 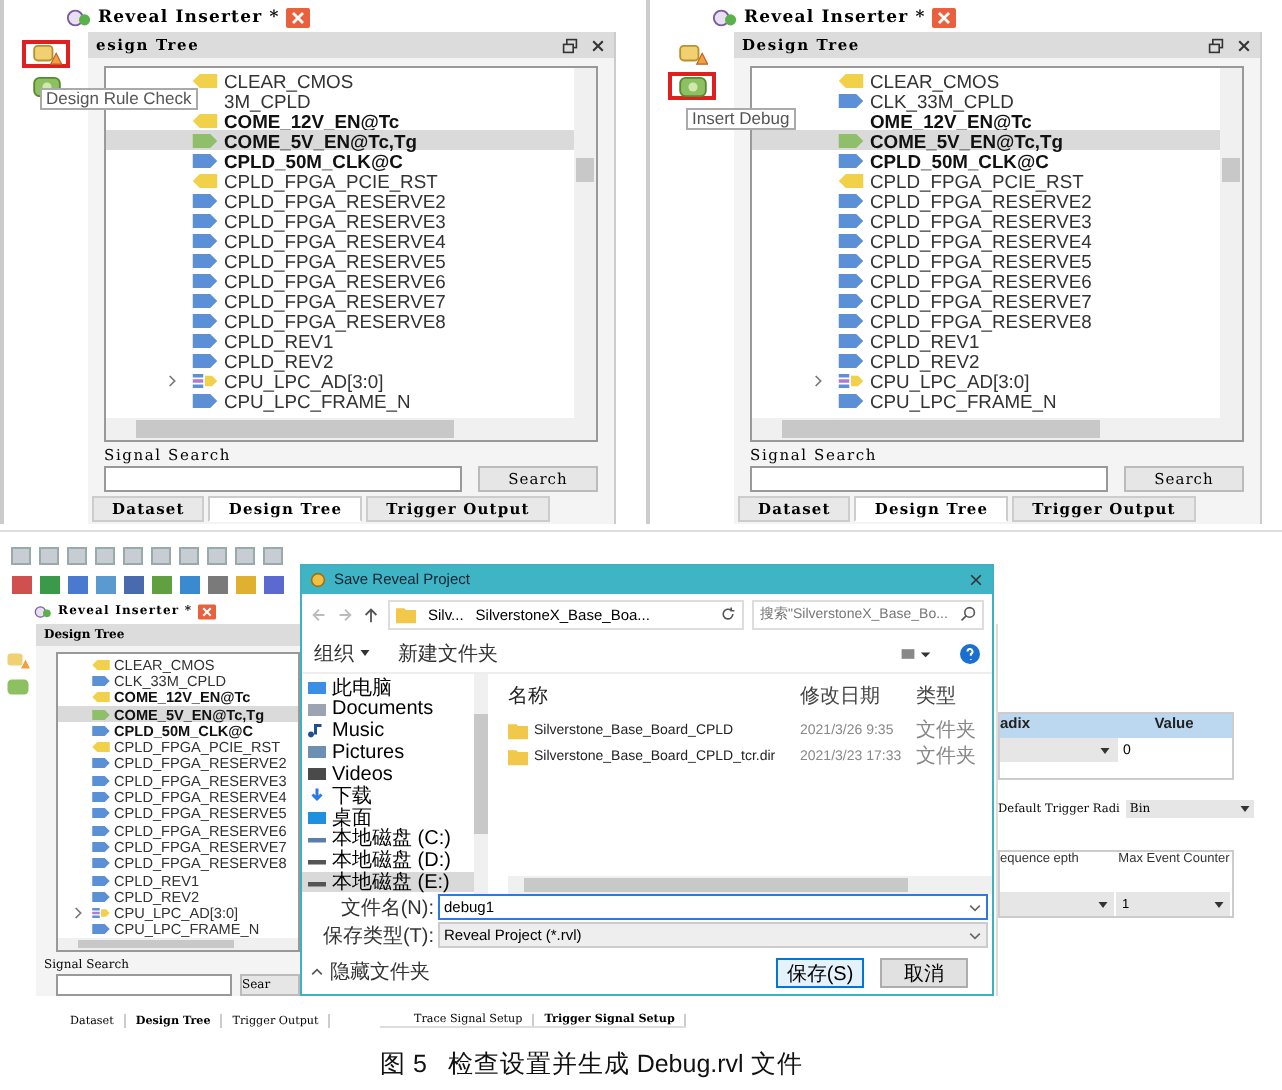 I want to click on field-label: 文件名(N):, so click(x=386, y=908).